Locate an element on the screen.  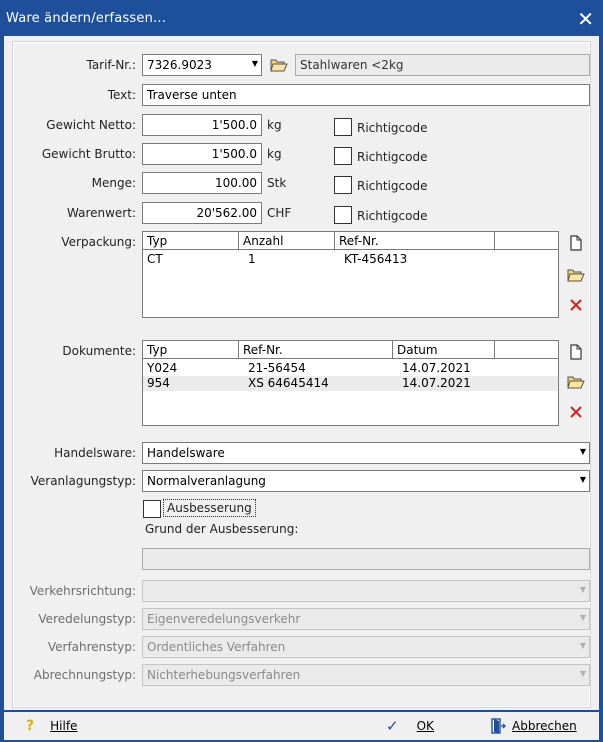
verpackung-table-header: Typ Anzahl Ref-Nr. is located at coordinates (350, 241).